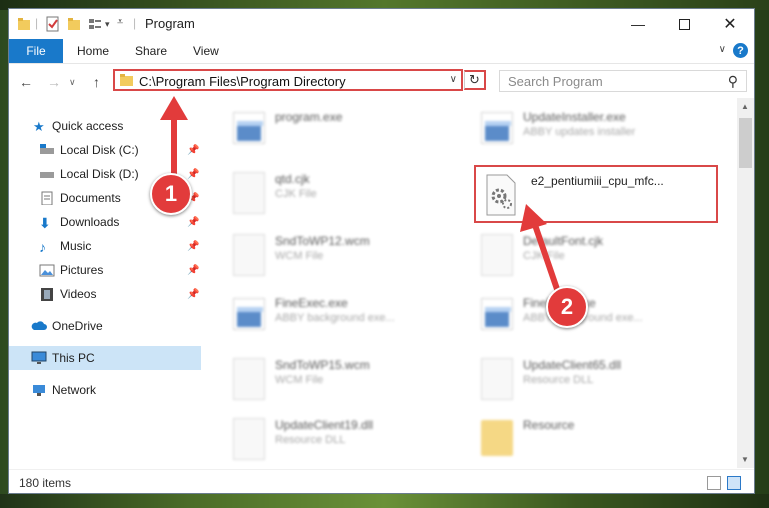 This screenshot has width=769, height=508. I want to click on file-item: qtd.cjk CJK File, so click(329, 196).